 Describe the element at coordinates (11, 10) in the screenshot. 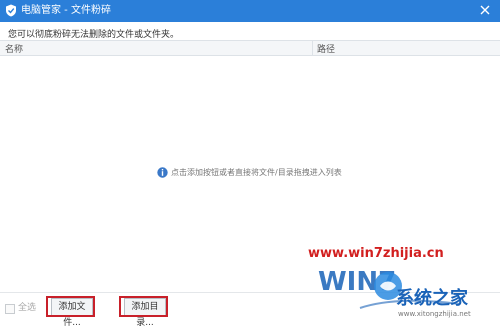

I see `tencent-shield-logo-icon` at that location.